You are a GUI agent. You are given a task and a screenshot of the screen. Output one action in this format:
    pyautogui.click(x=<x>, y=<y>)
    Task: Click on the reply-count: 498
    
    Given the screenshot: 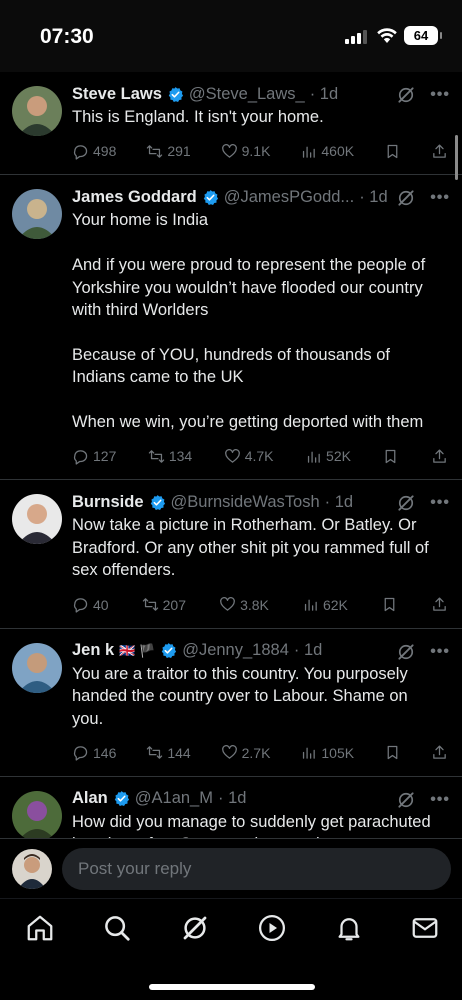 What is the action you would take?
    pyautogui.click(x=105, y=151)
    